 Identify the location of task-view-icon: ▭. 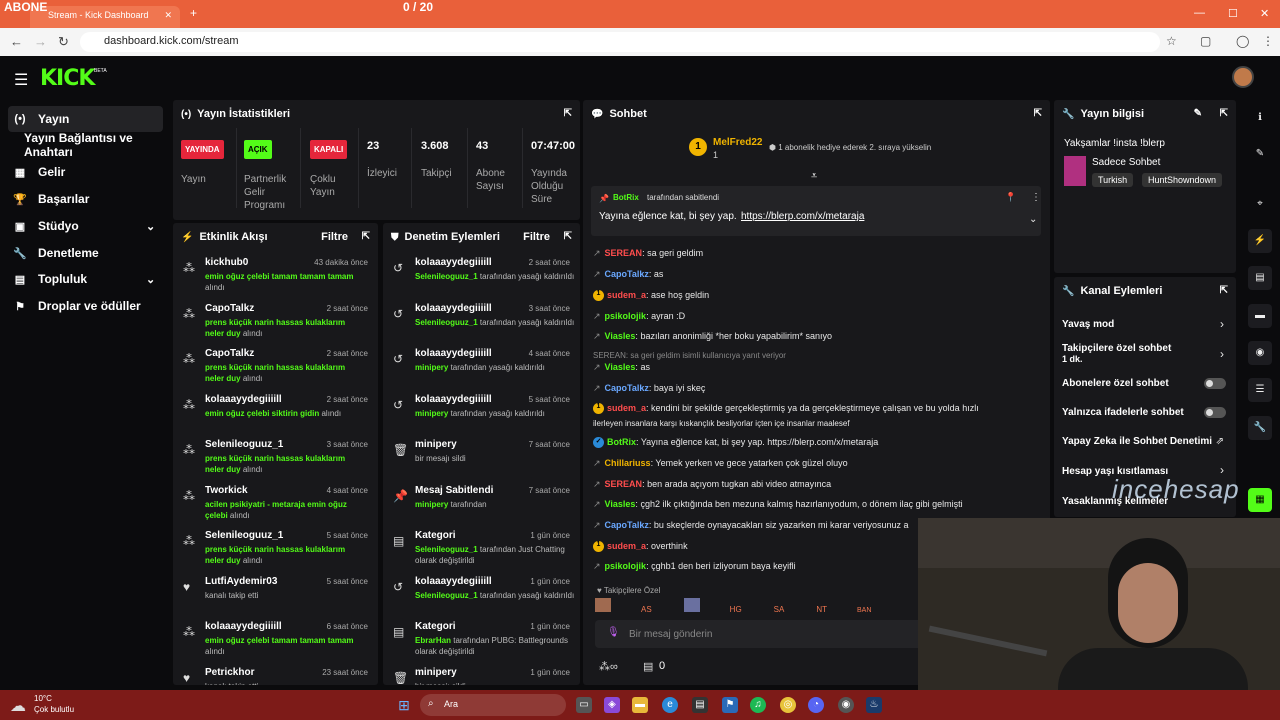
(584, 705).